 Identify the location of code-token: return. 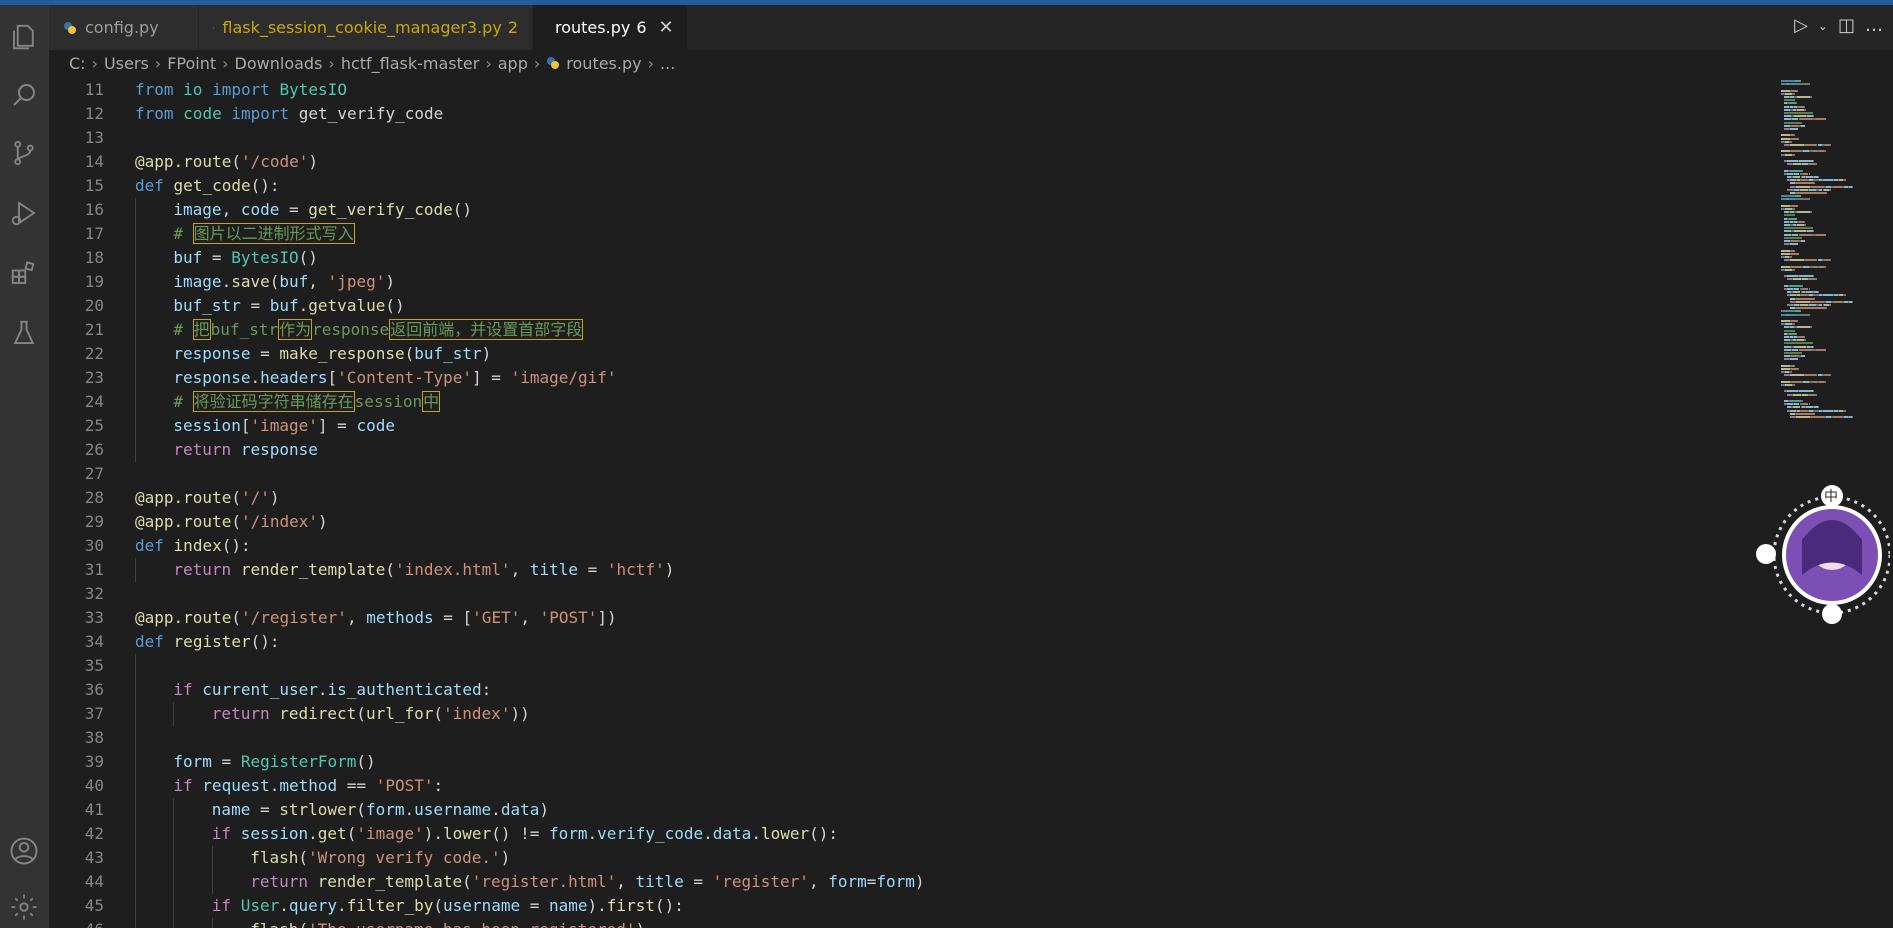
(279, 881).